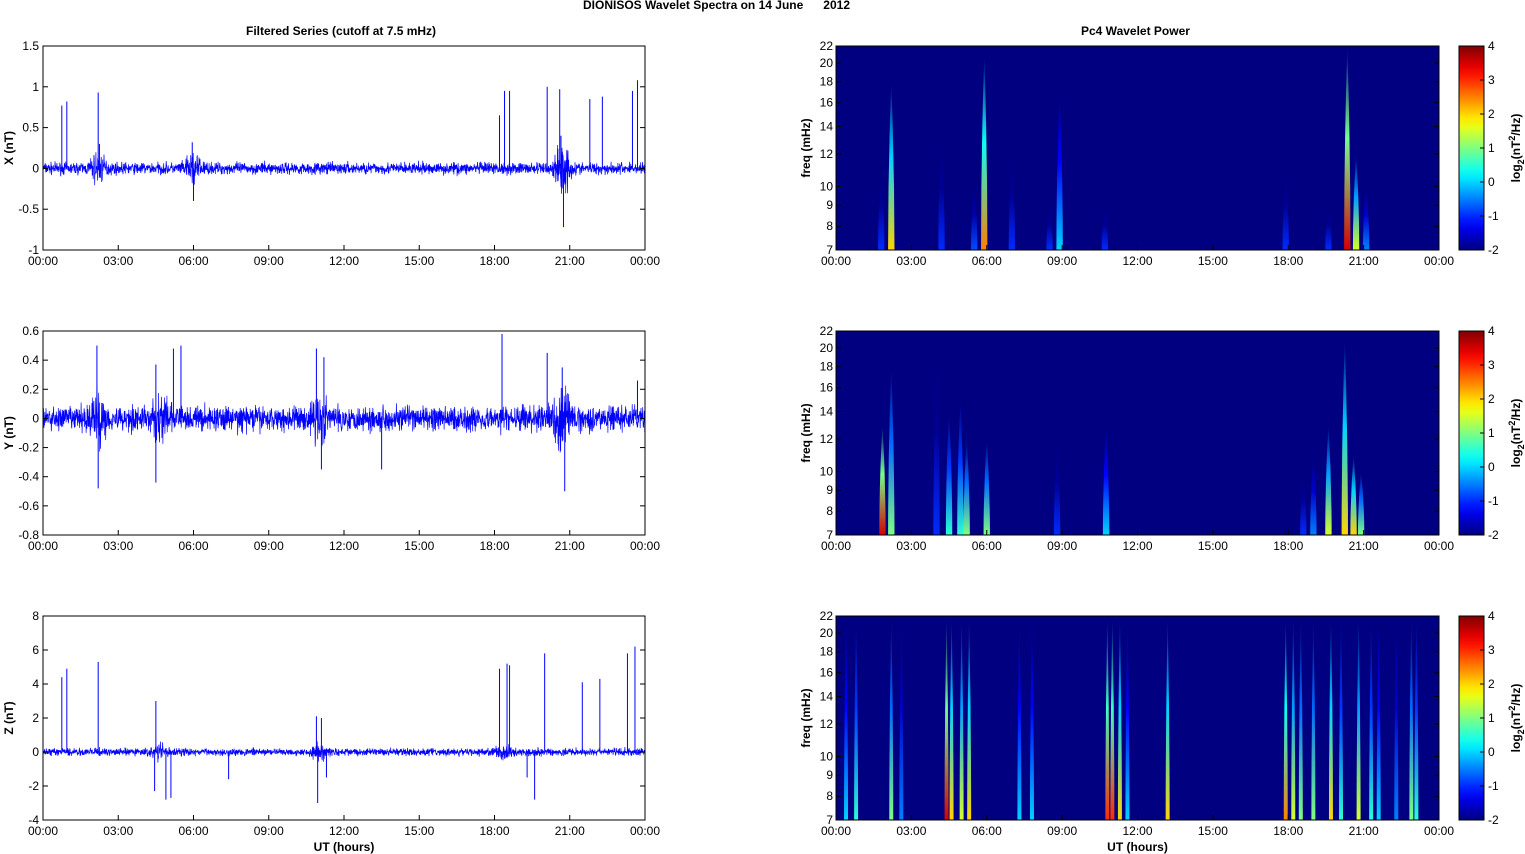 The height and width of the screenshot is (854, 1525). Describe the element at coordinates (9, 433) in the screenshot. I see `y-axis-label: Y (nT)` at that location.